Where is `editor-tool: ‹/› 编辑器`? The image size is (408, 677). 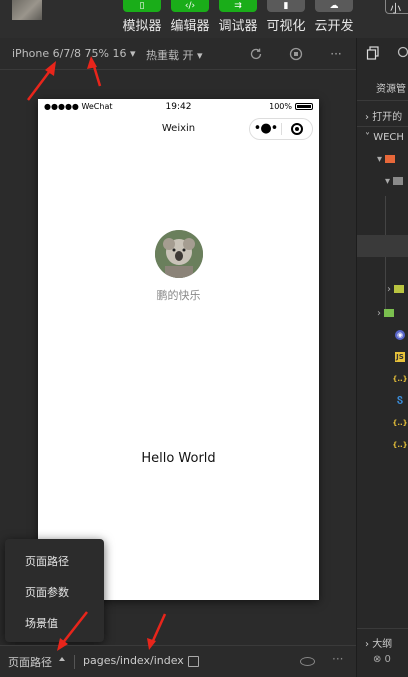
editor-tool: ‹/› 编辑器 is located at coordinates (190, 17).